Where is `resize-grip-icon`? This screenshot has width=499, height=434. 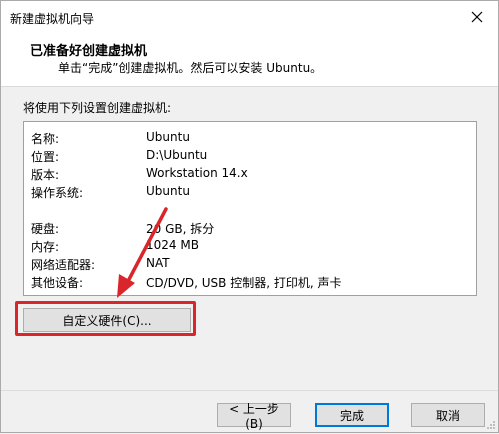 resize-grip-icon is located at coordinates (491, 425).